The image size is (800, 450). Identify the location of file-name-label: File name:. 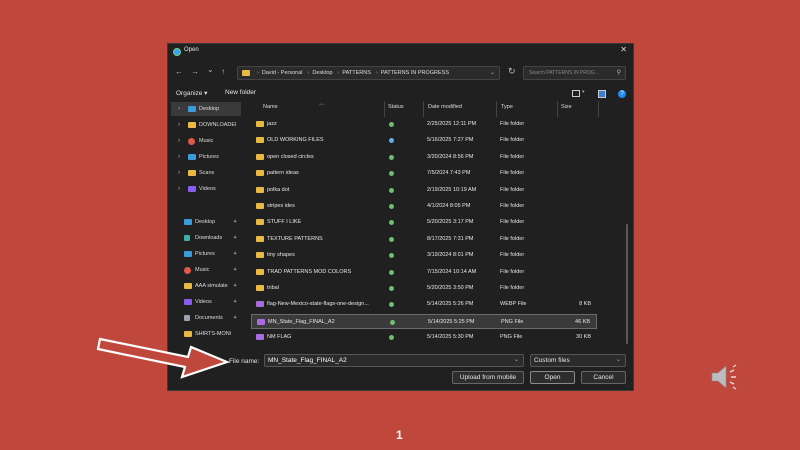
(244, 361).